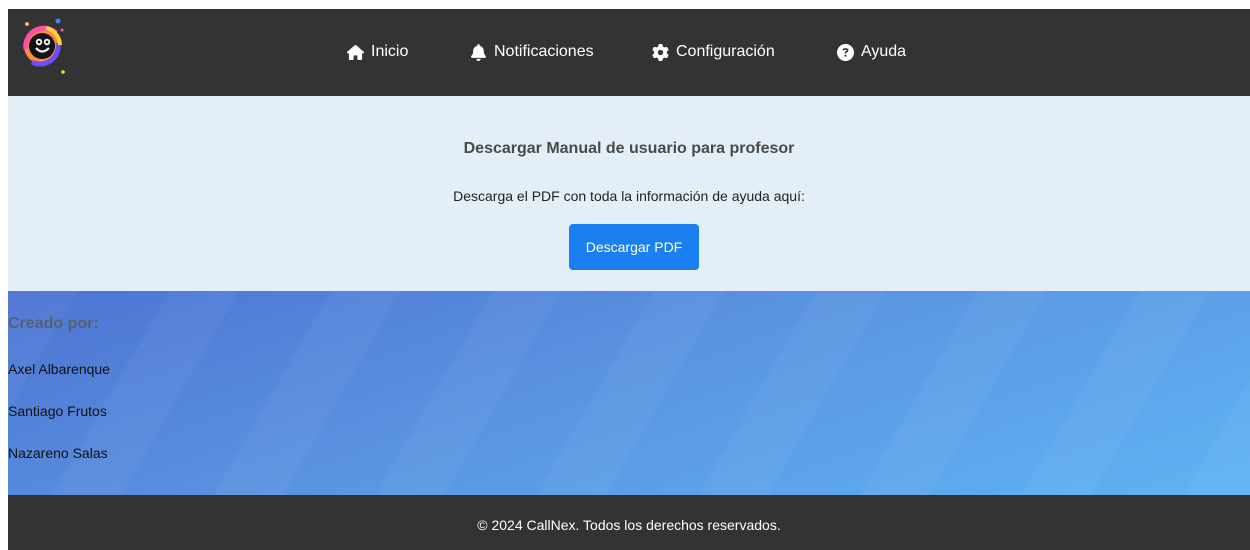  Describe the element at coordinates (355, 52) in the screenshot. I see `home-icon` at that location.